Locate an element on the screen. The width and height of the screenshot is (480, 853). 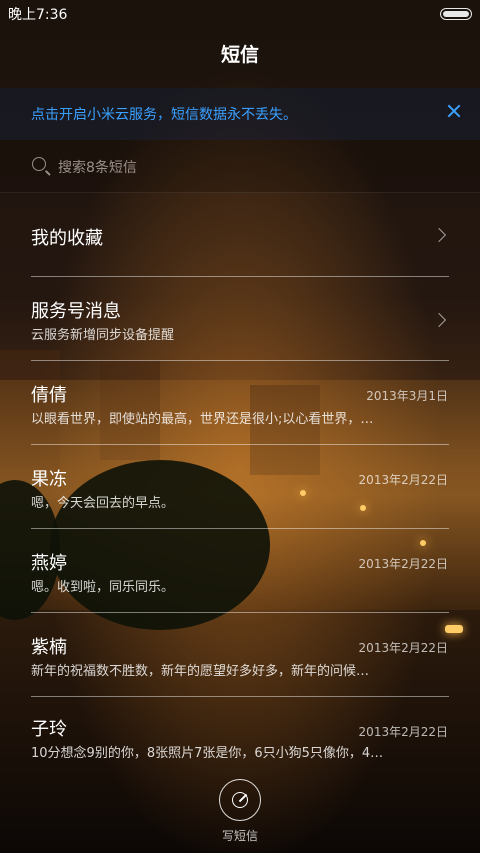
close-icon is located at coordinates (454, 111).